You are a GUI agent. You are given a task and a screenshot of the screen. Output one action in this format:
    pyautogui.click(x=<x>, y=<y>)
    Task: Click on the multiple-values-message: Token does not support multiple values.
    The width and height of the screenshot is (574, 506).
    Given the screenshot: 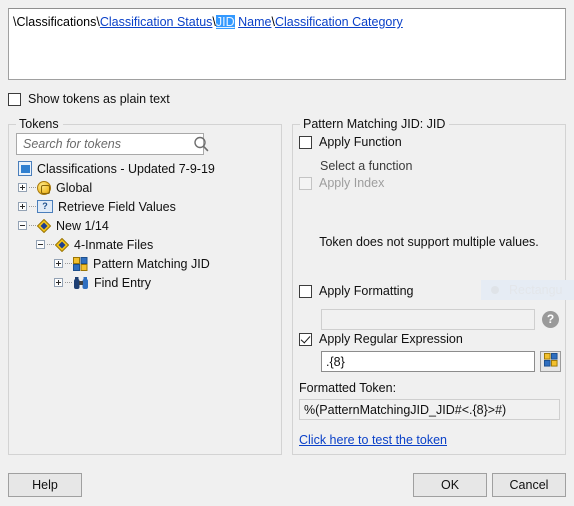 What is the action you would take?
    pyautogui.click(x=429, y=242)
    